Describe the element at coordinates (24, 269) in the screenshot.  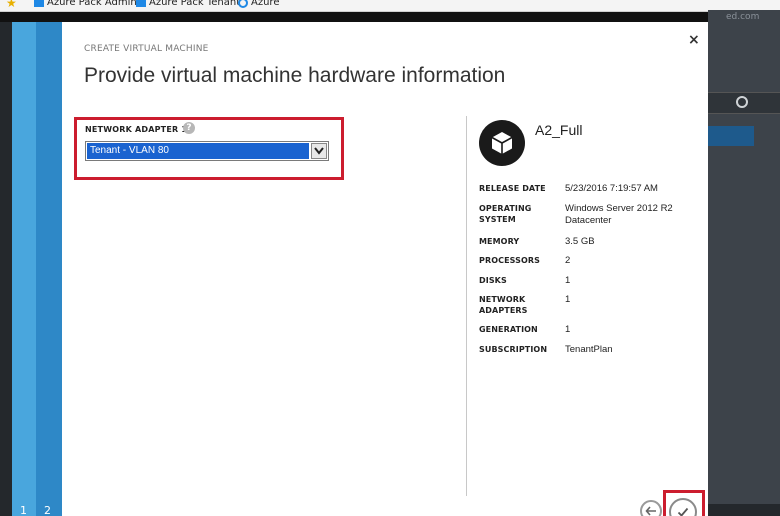
I see `wizard-step-current` at that location.